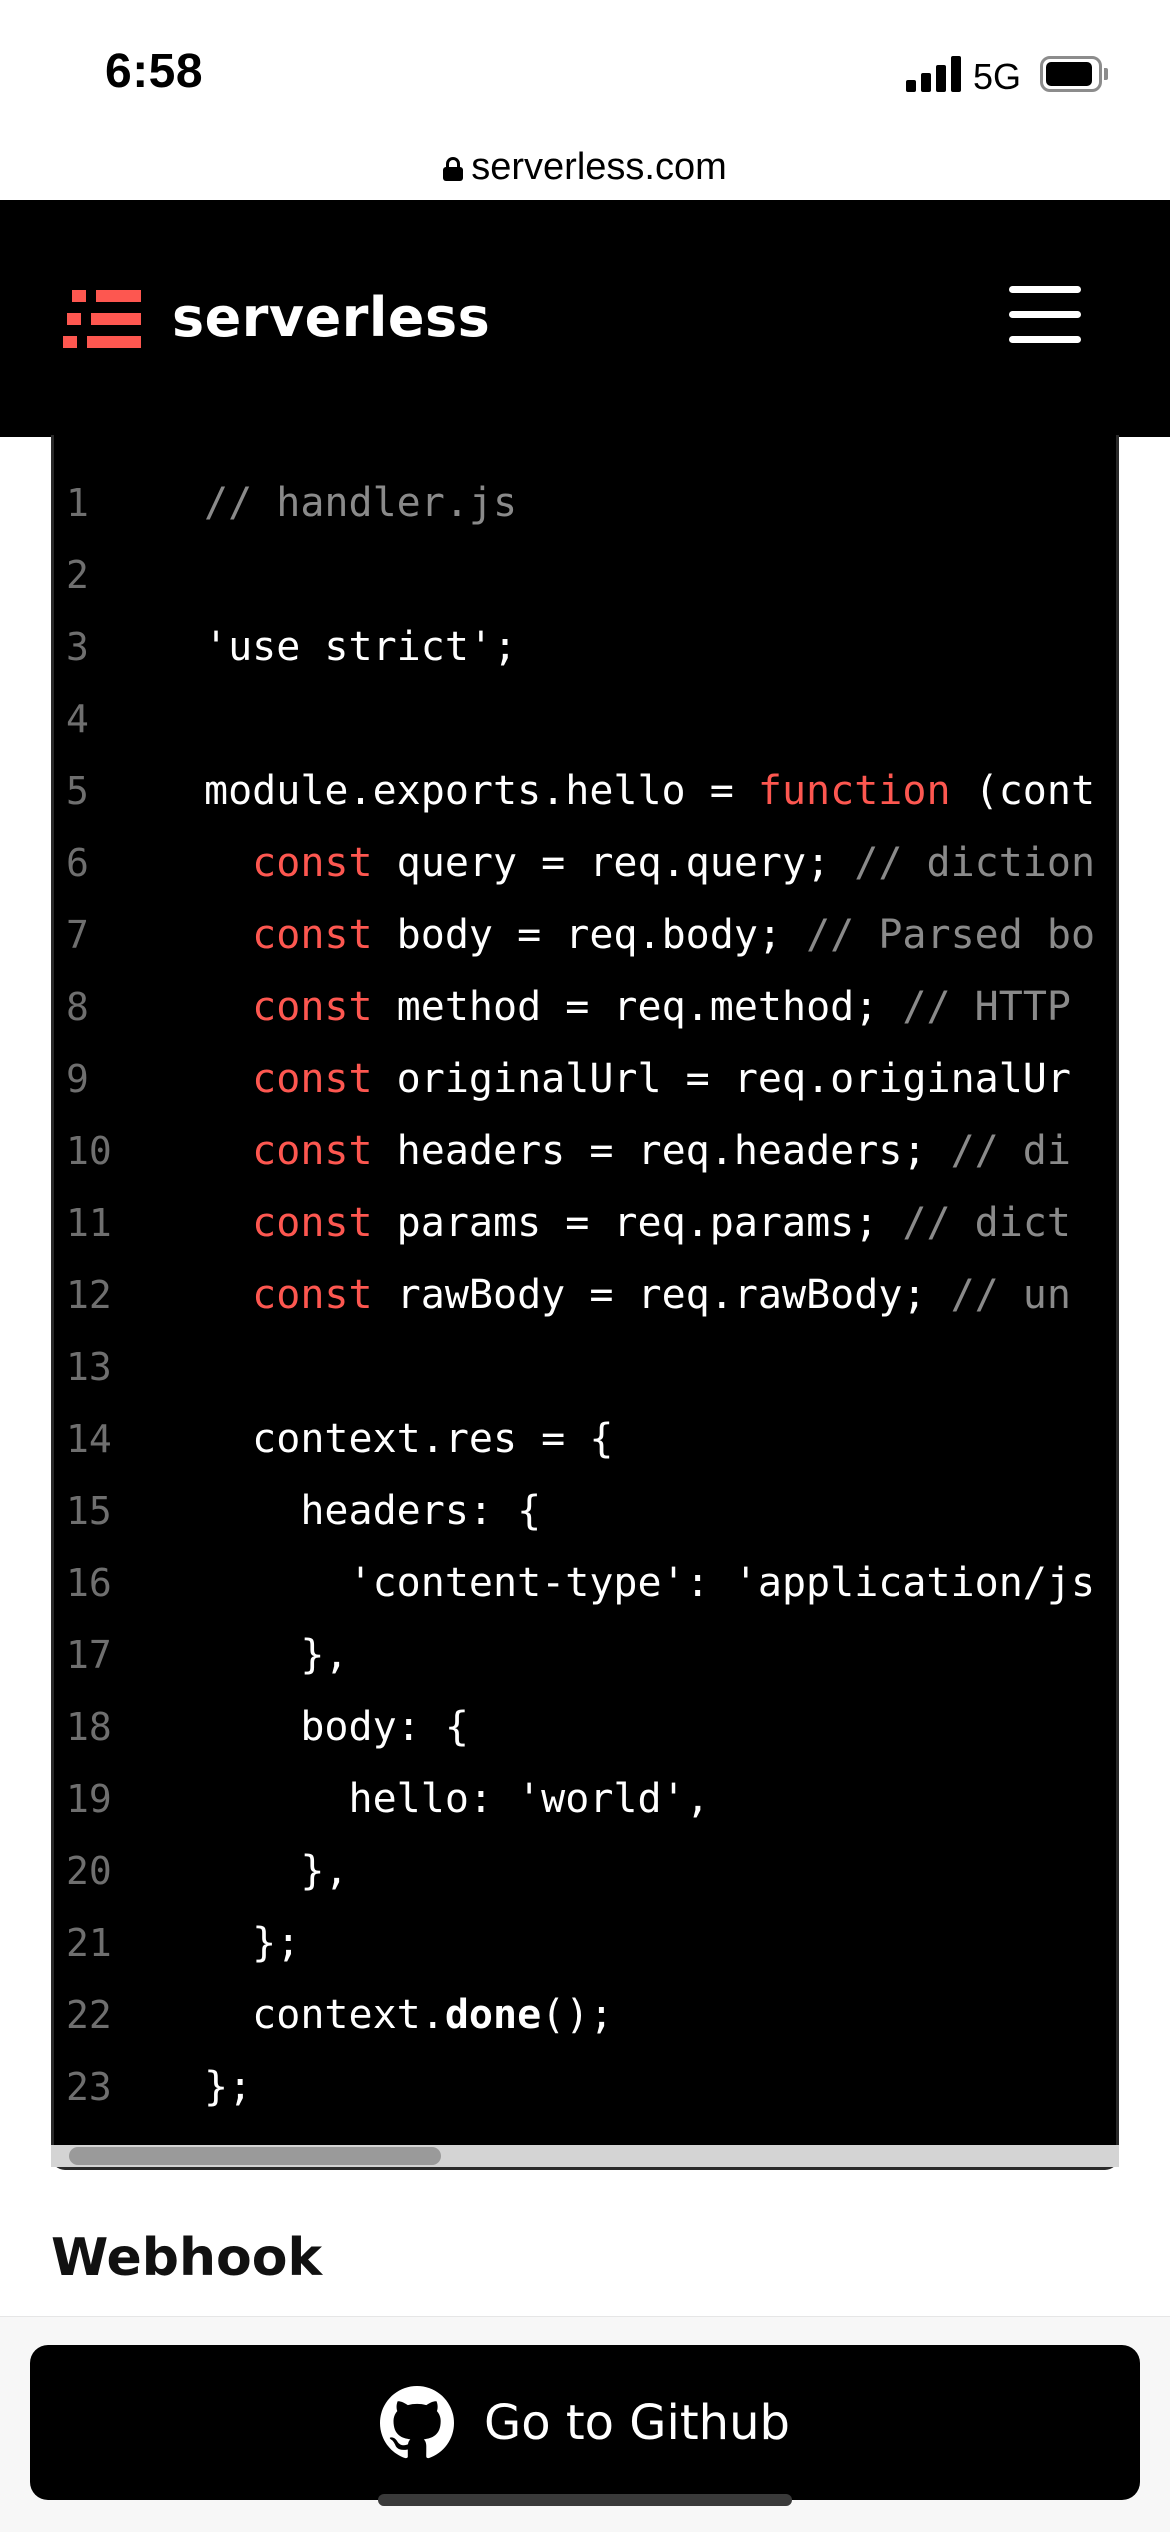 The image size is (1170, 2532). I want to click on code-horizontal-scrollbar, so click(585, 2156).